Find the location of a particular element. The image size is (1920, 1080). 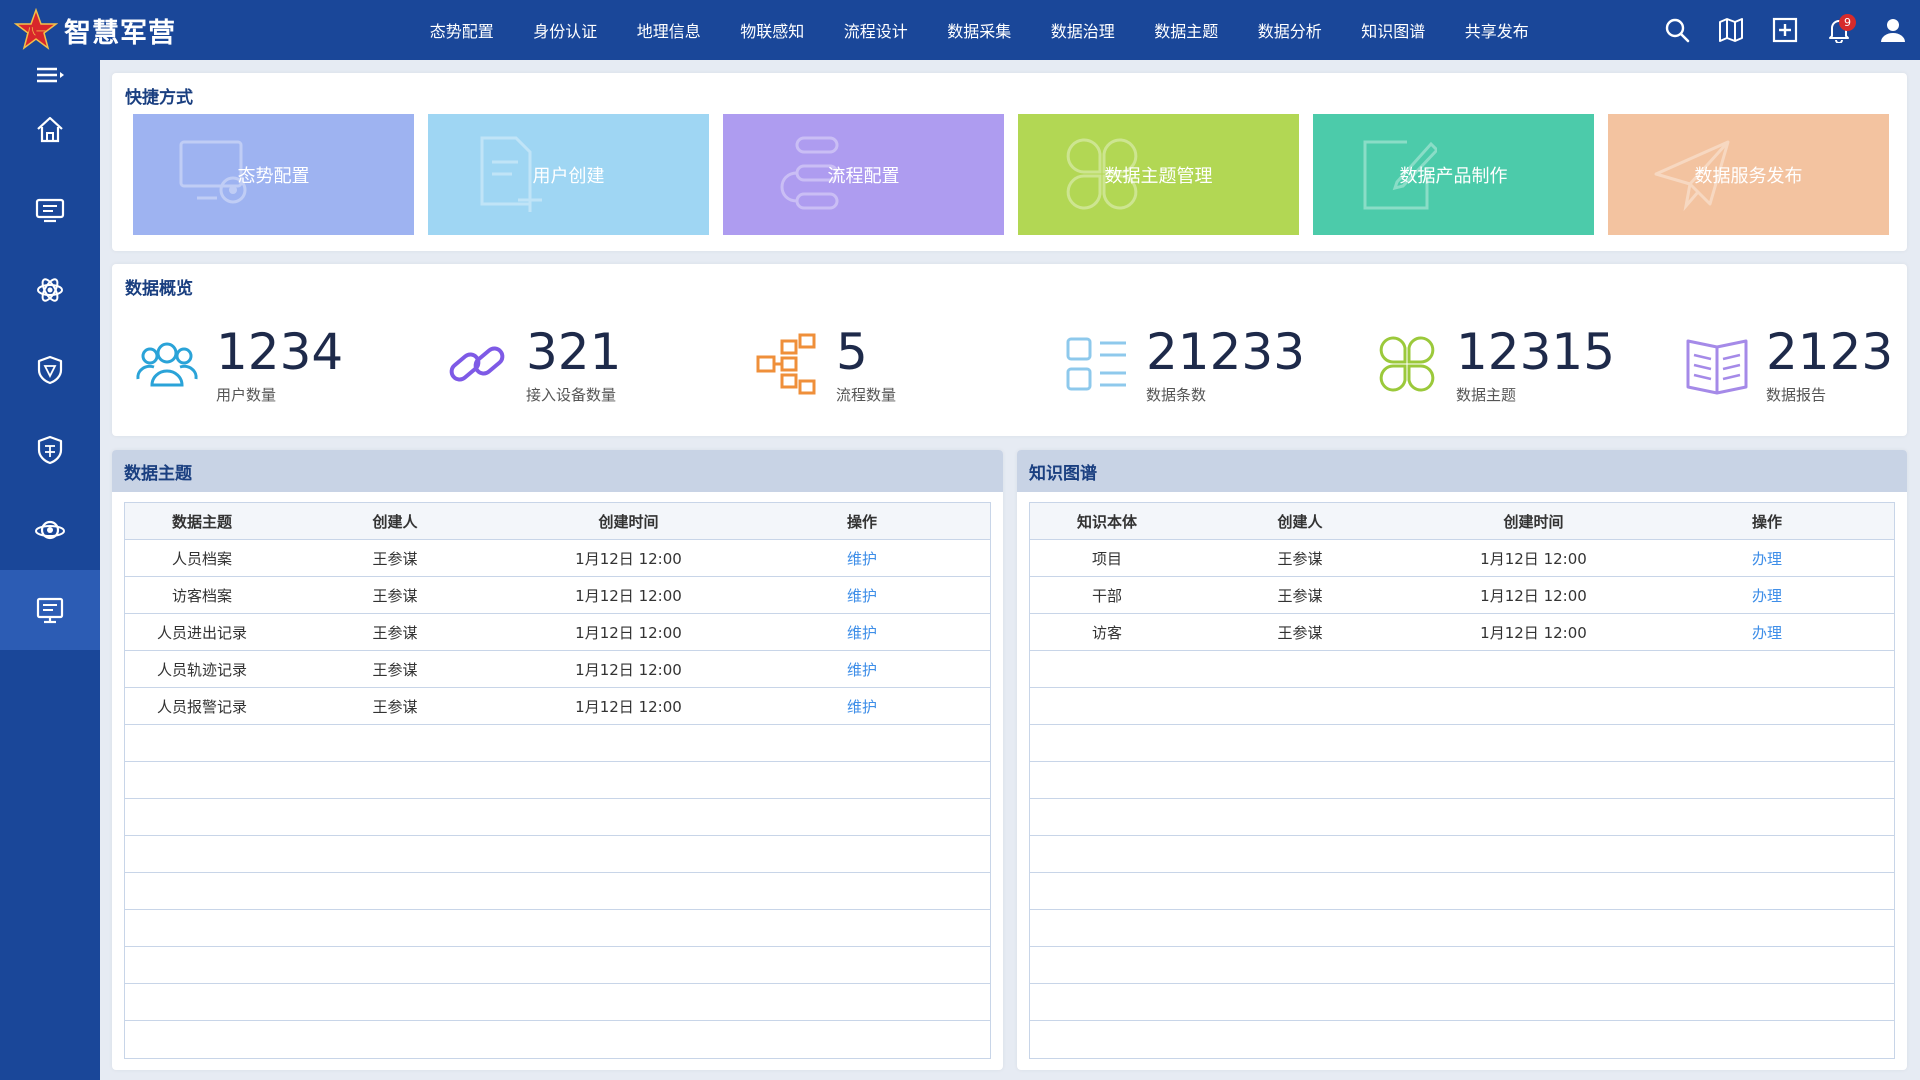

search-icon is located at coordinates (1677, 30).